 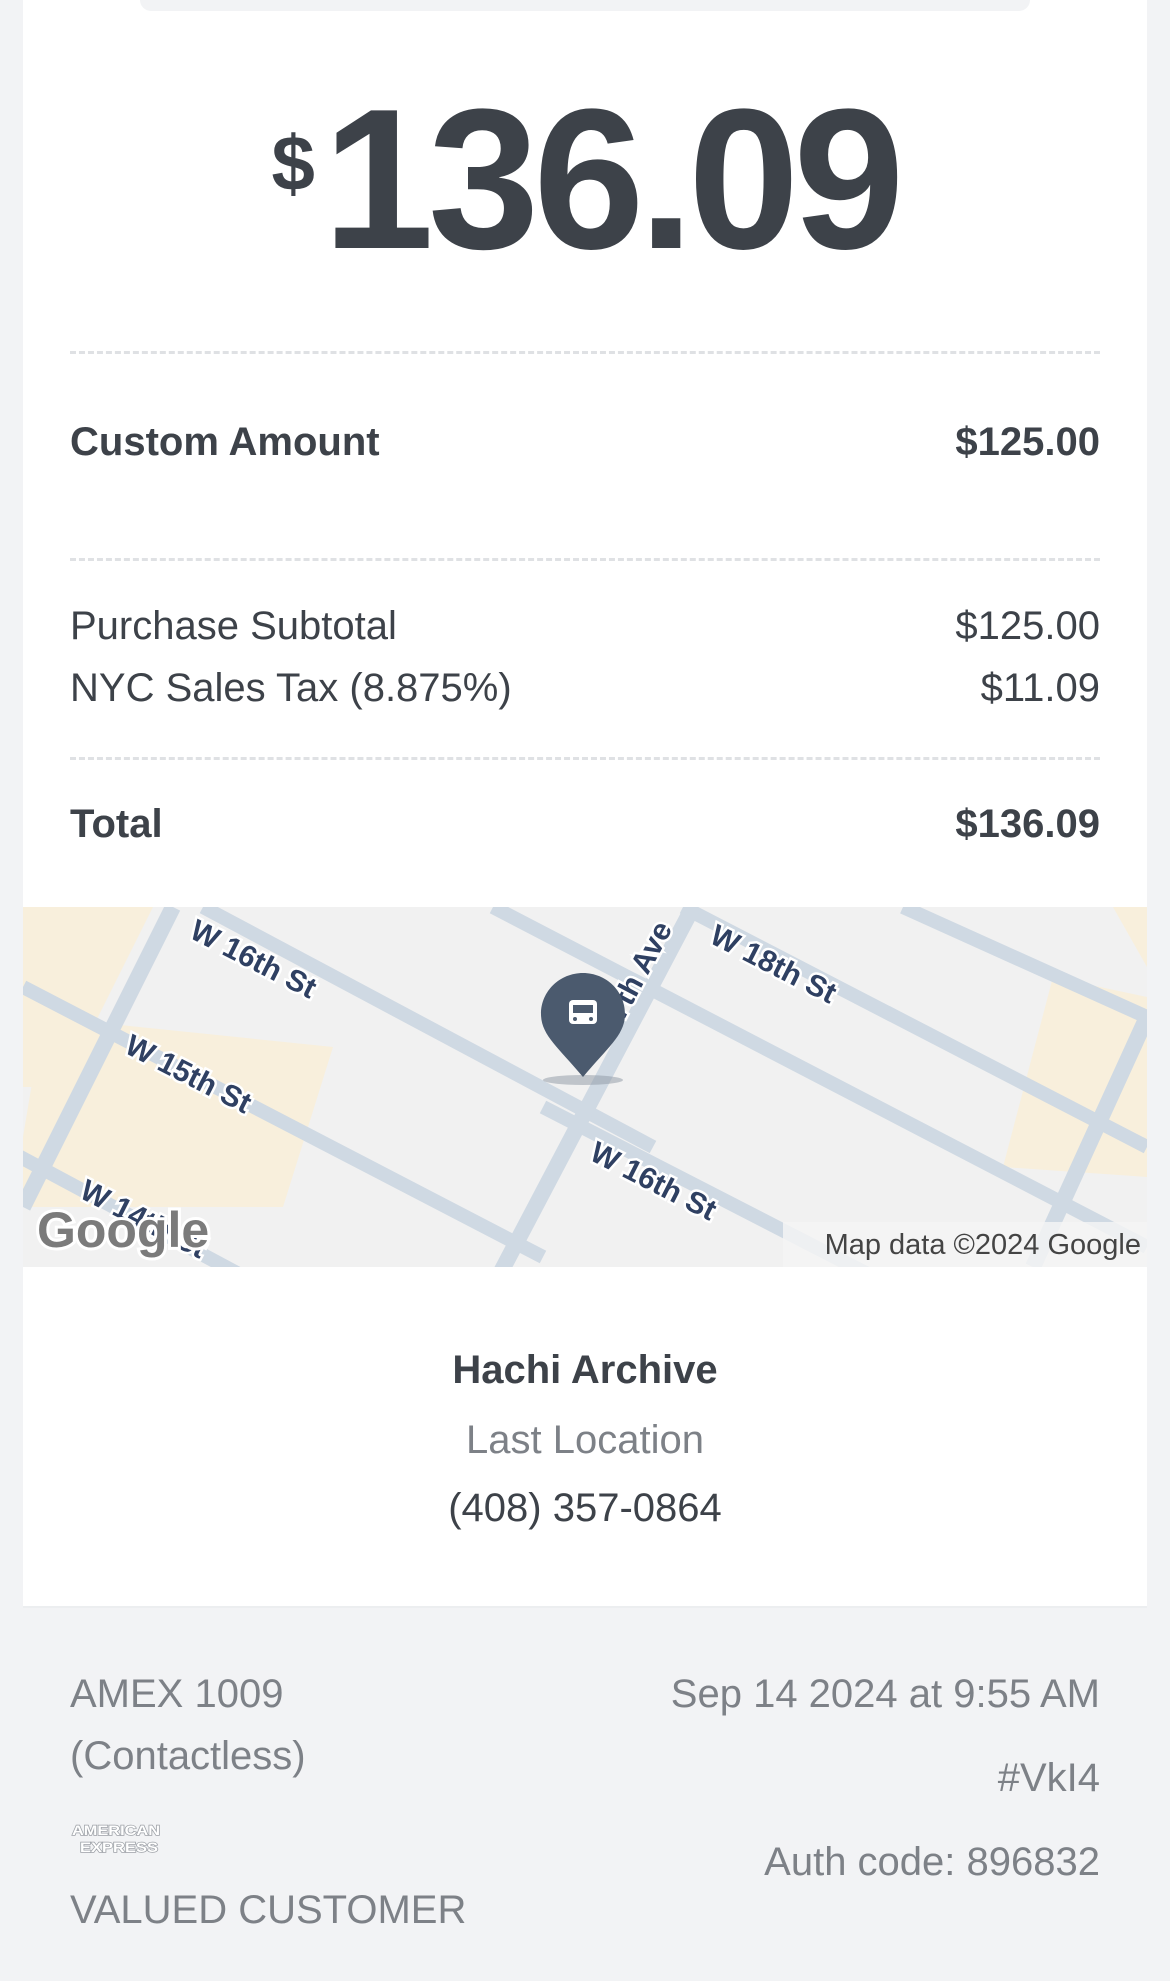 What do you see at coordinates (268, 1910) in the screenshot?
I see `customer-name: VALUED CUSTOMER` at bounding box center [268, 1910].